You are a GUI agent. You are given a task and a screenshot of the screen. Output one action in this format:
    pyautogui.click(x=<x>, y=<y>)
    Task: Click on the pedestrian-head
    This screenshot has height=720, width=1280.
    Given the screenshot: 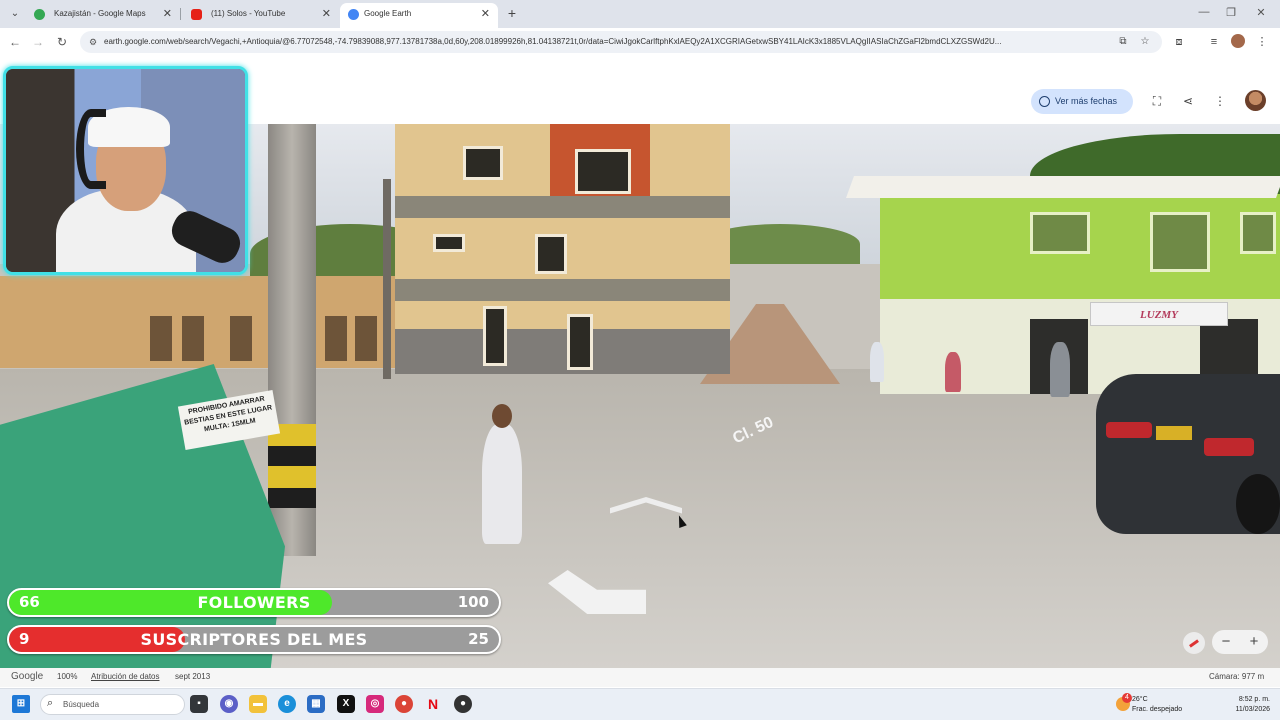 What is the action you would take?
    pyautogui.click(x=502, y=416)
    